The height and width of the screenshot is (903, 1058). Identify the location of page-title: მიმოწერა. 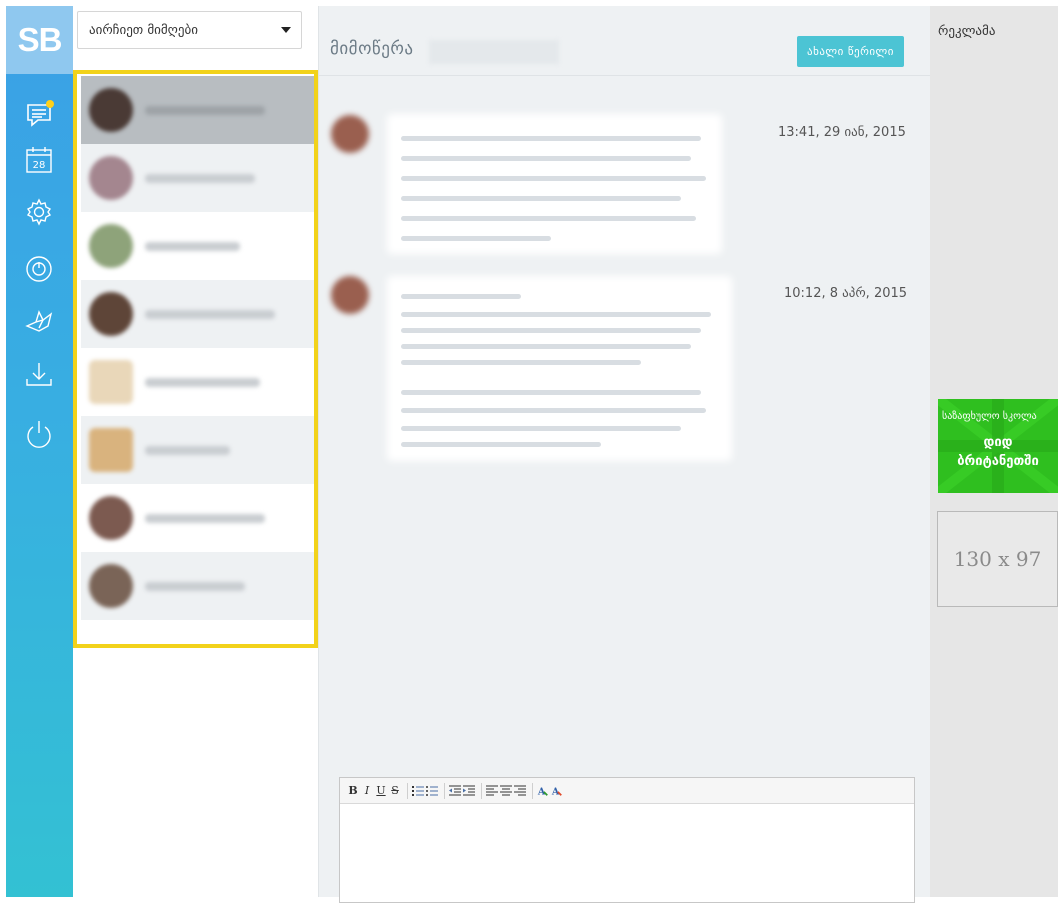
(372, 49).